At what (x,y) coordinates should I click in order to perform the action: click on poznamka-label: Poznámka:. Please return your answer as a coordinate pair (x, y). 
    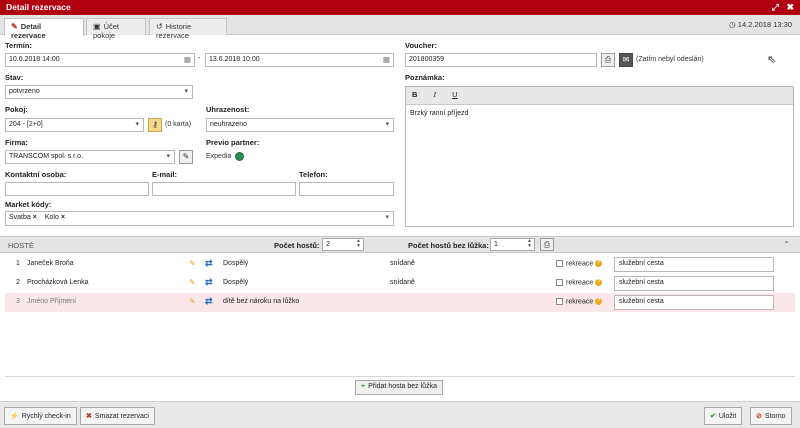
    Looking at the image, I should click on (425, 77).